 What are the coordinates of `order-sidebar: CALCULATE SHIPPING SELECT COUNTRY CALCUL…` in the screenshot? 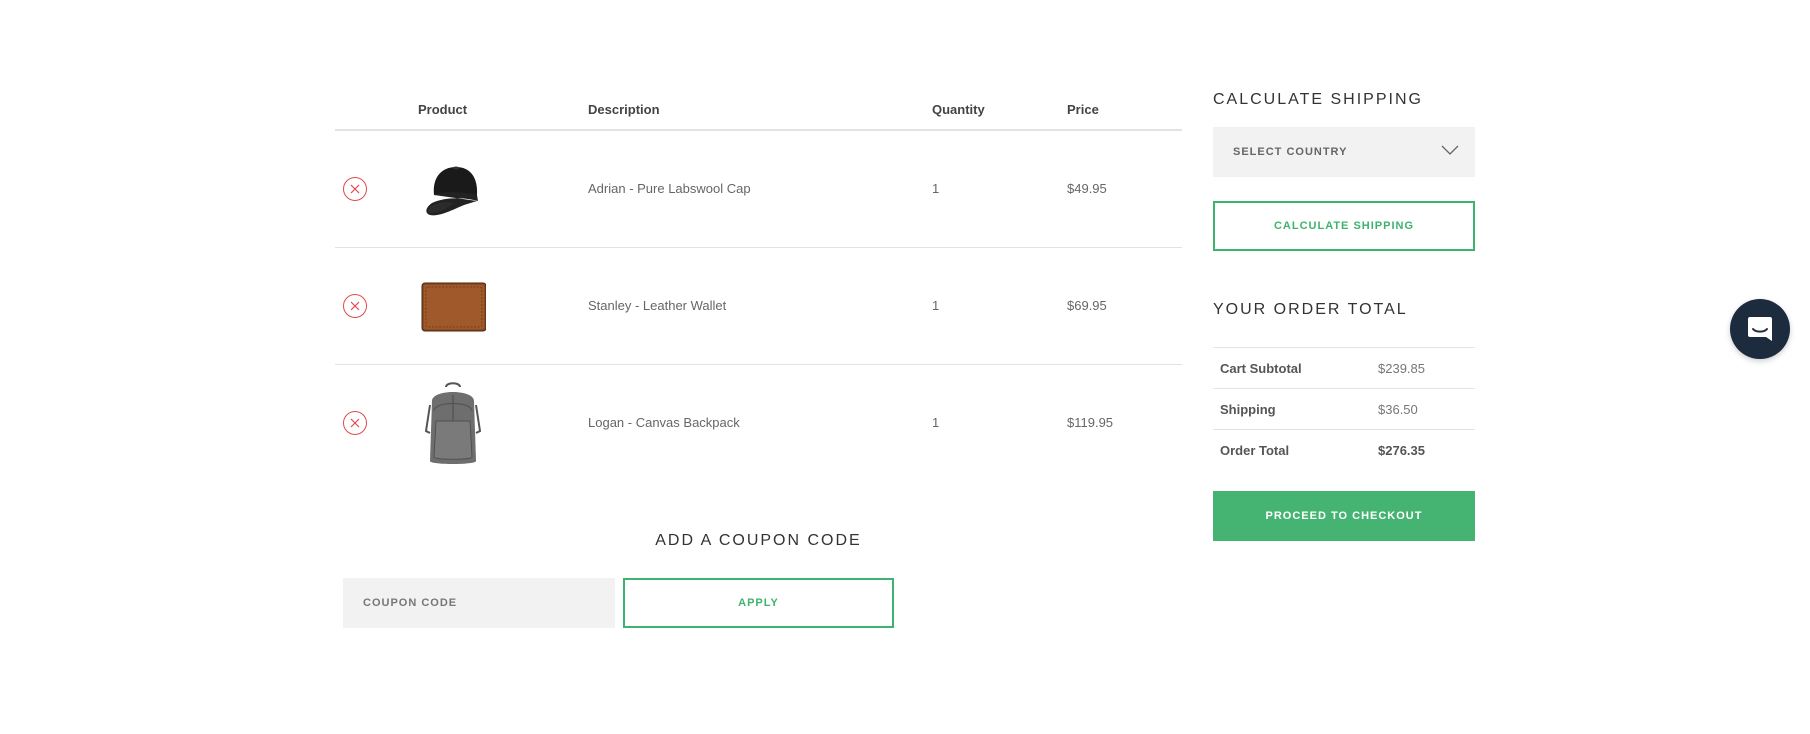 It's located at (1344, 316).